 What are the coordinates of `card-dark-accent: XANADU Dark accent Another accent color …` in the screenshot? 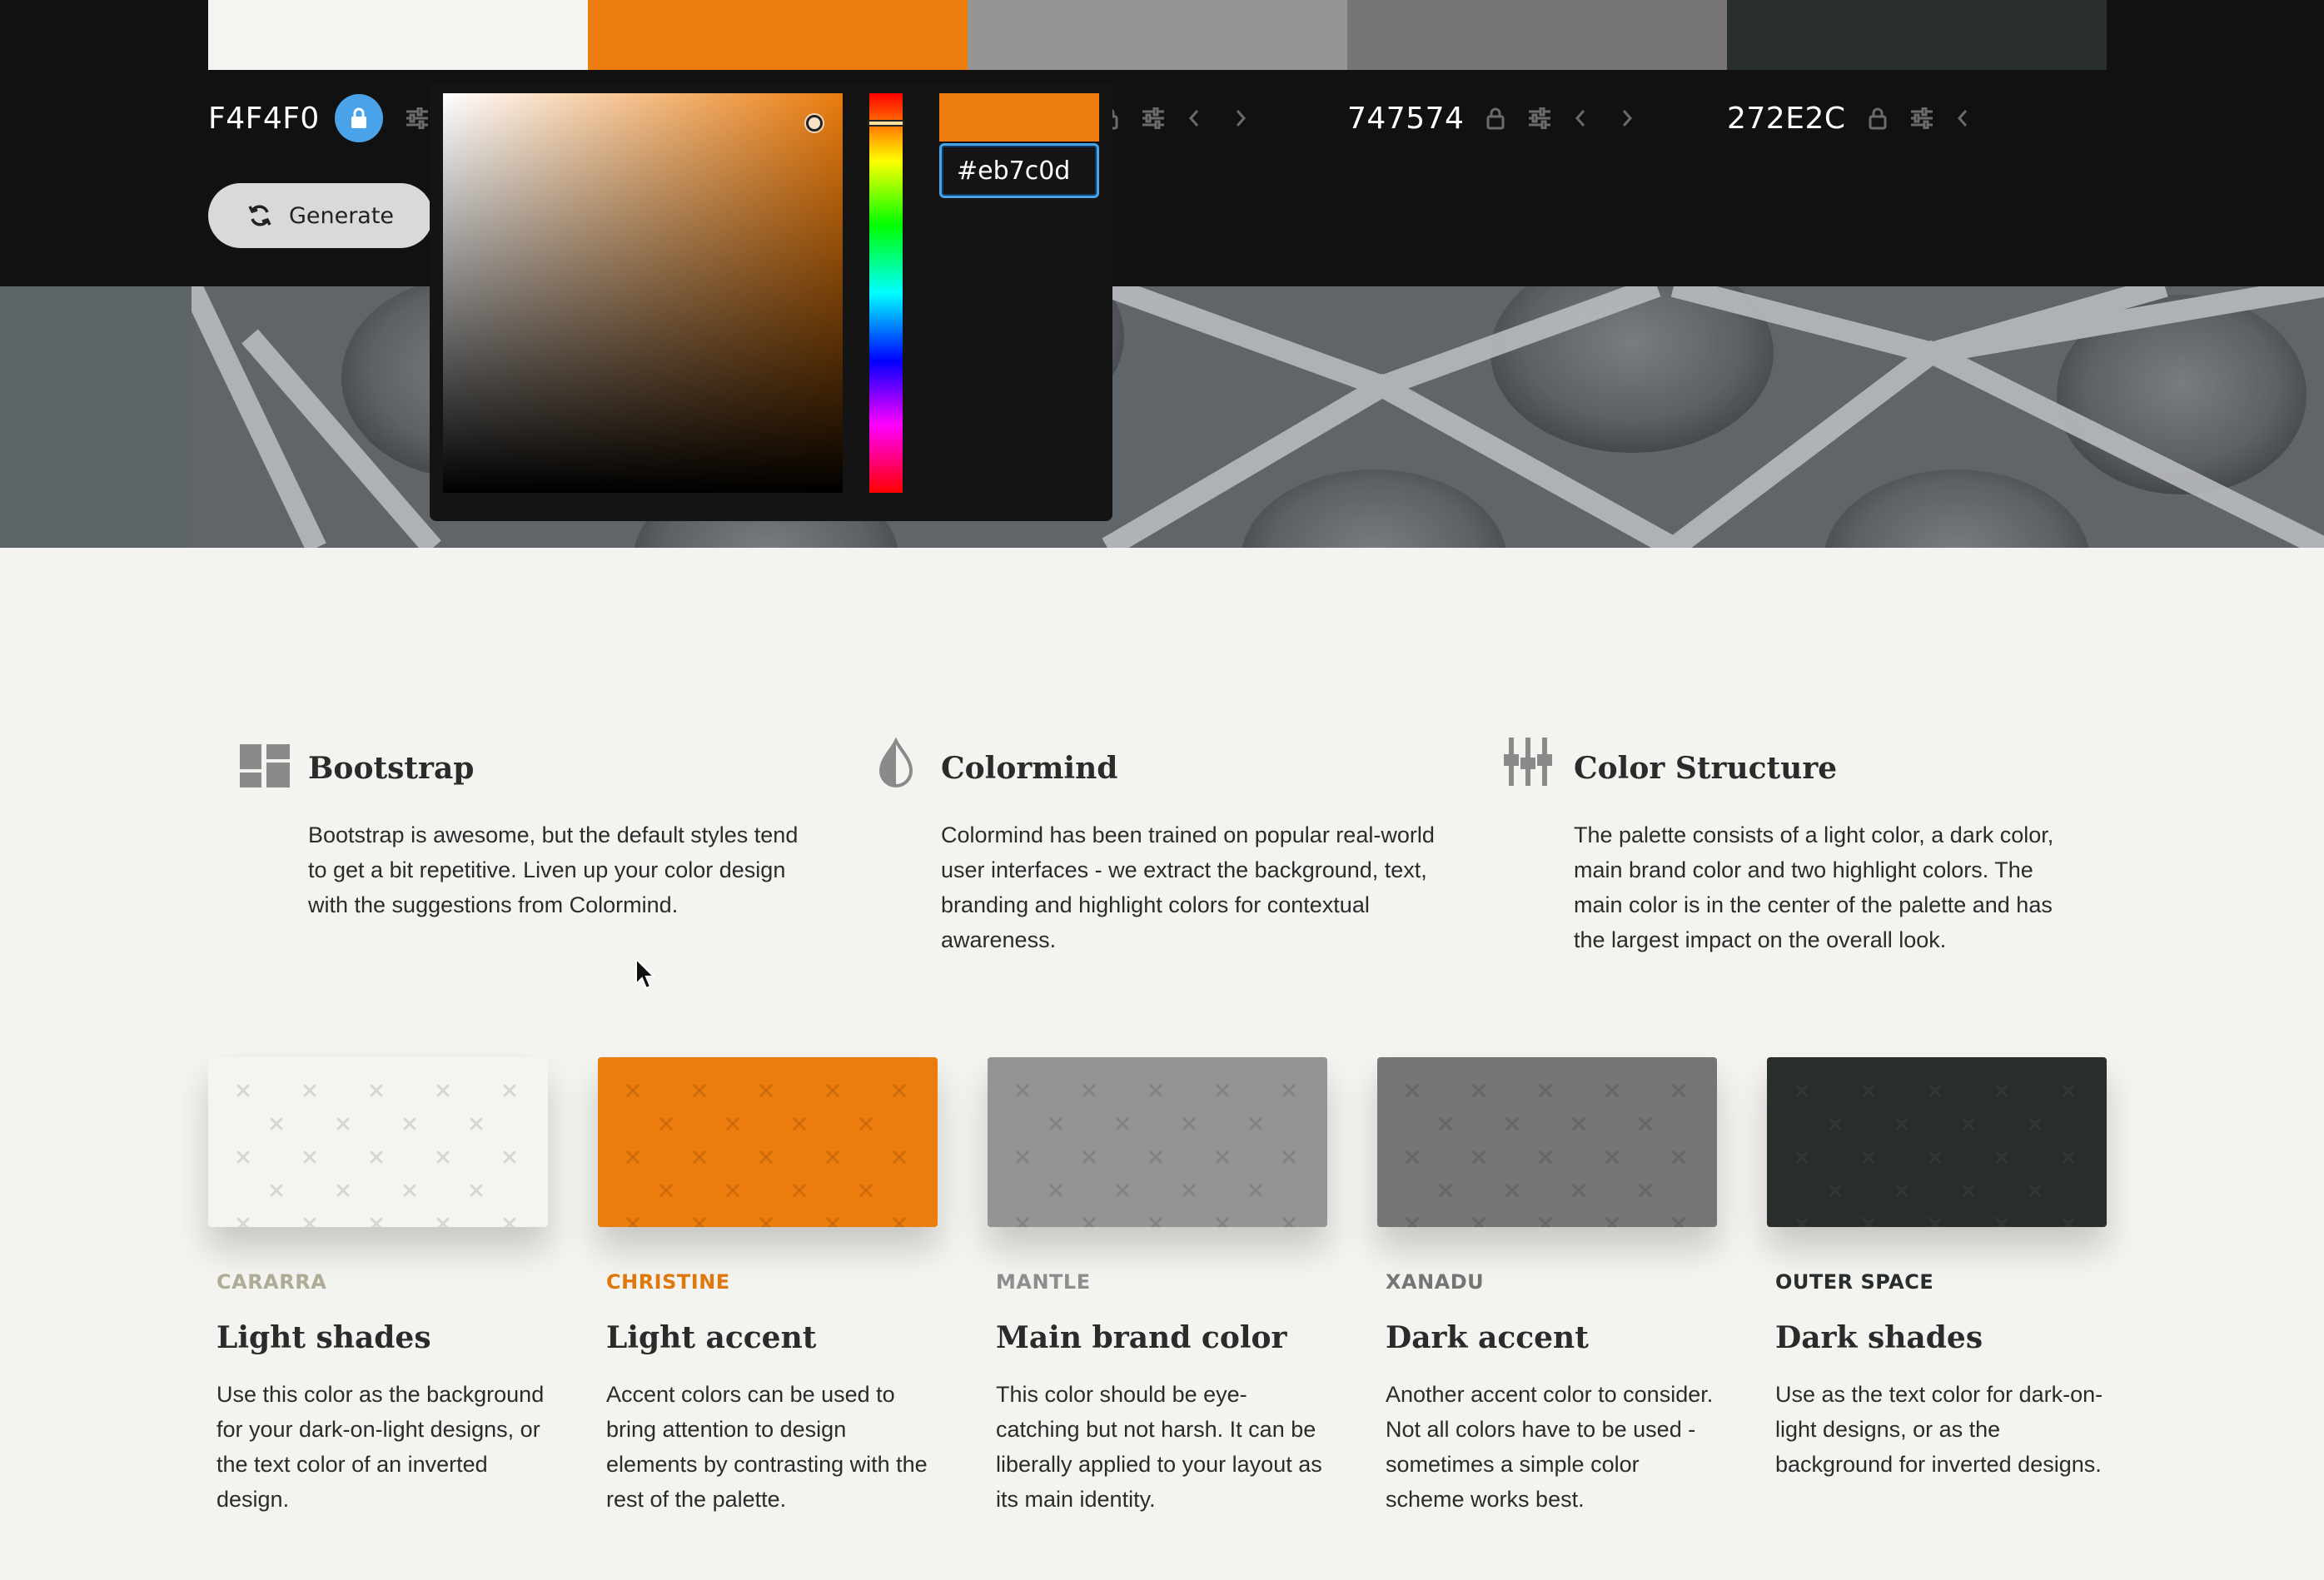 It's located at (1547, 1287).